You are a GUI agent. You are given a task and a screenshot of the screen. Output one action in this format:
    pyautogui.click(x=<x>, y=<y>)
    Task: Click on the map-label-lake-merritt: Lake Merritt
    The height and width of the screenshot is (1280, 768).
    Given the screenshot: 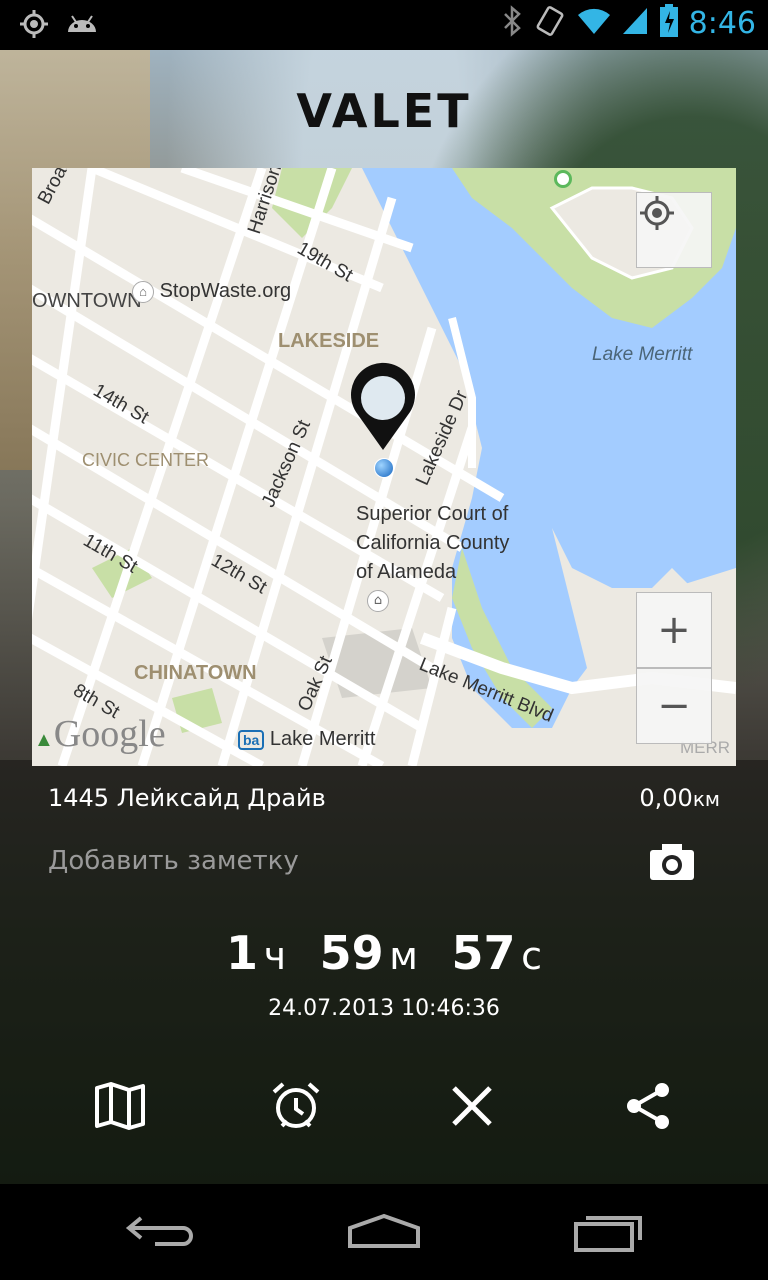 What is the action you would take?
    pyautogui.click(x=642, y=354)
    